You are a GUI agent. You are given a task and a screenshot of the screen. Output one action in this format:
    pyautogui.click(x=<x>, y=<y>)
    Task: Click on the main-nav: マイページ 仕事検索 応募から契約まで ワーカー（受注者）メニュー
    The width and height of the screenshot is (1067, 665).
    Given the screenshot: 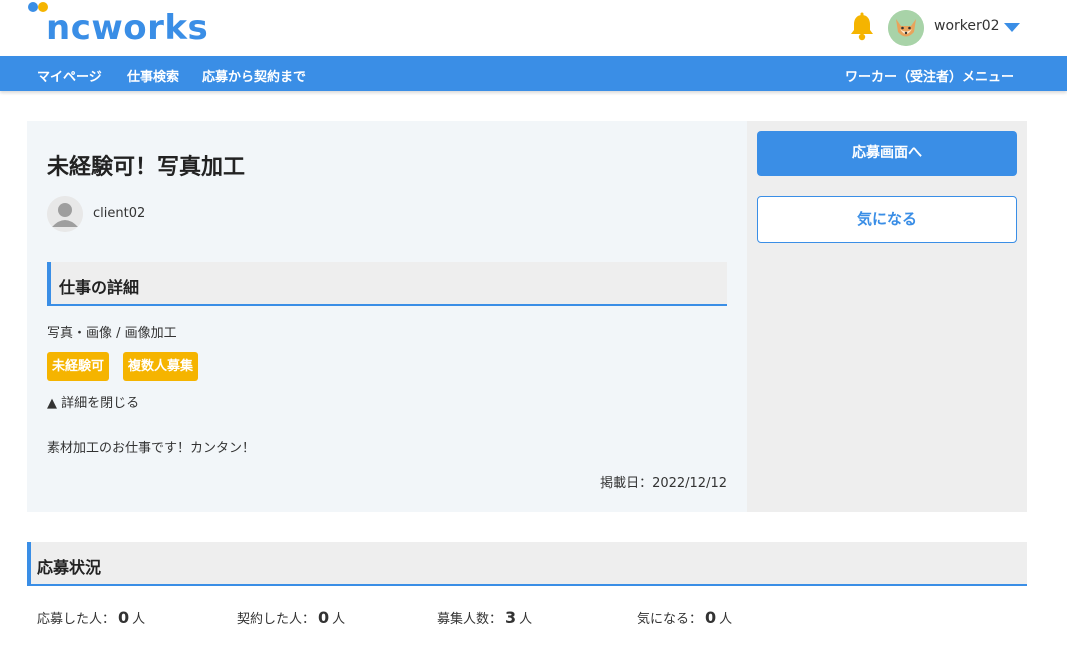 What is the action you would take?
    pyautogui.click(x=533, y=73)
    